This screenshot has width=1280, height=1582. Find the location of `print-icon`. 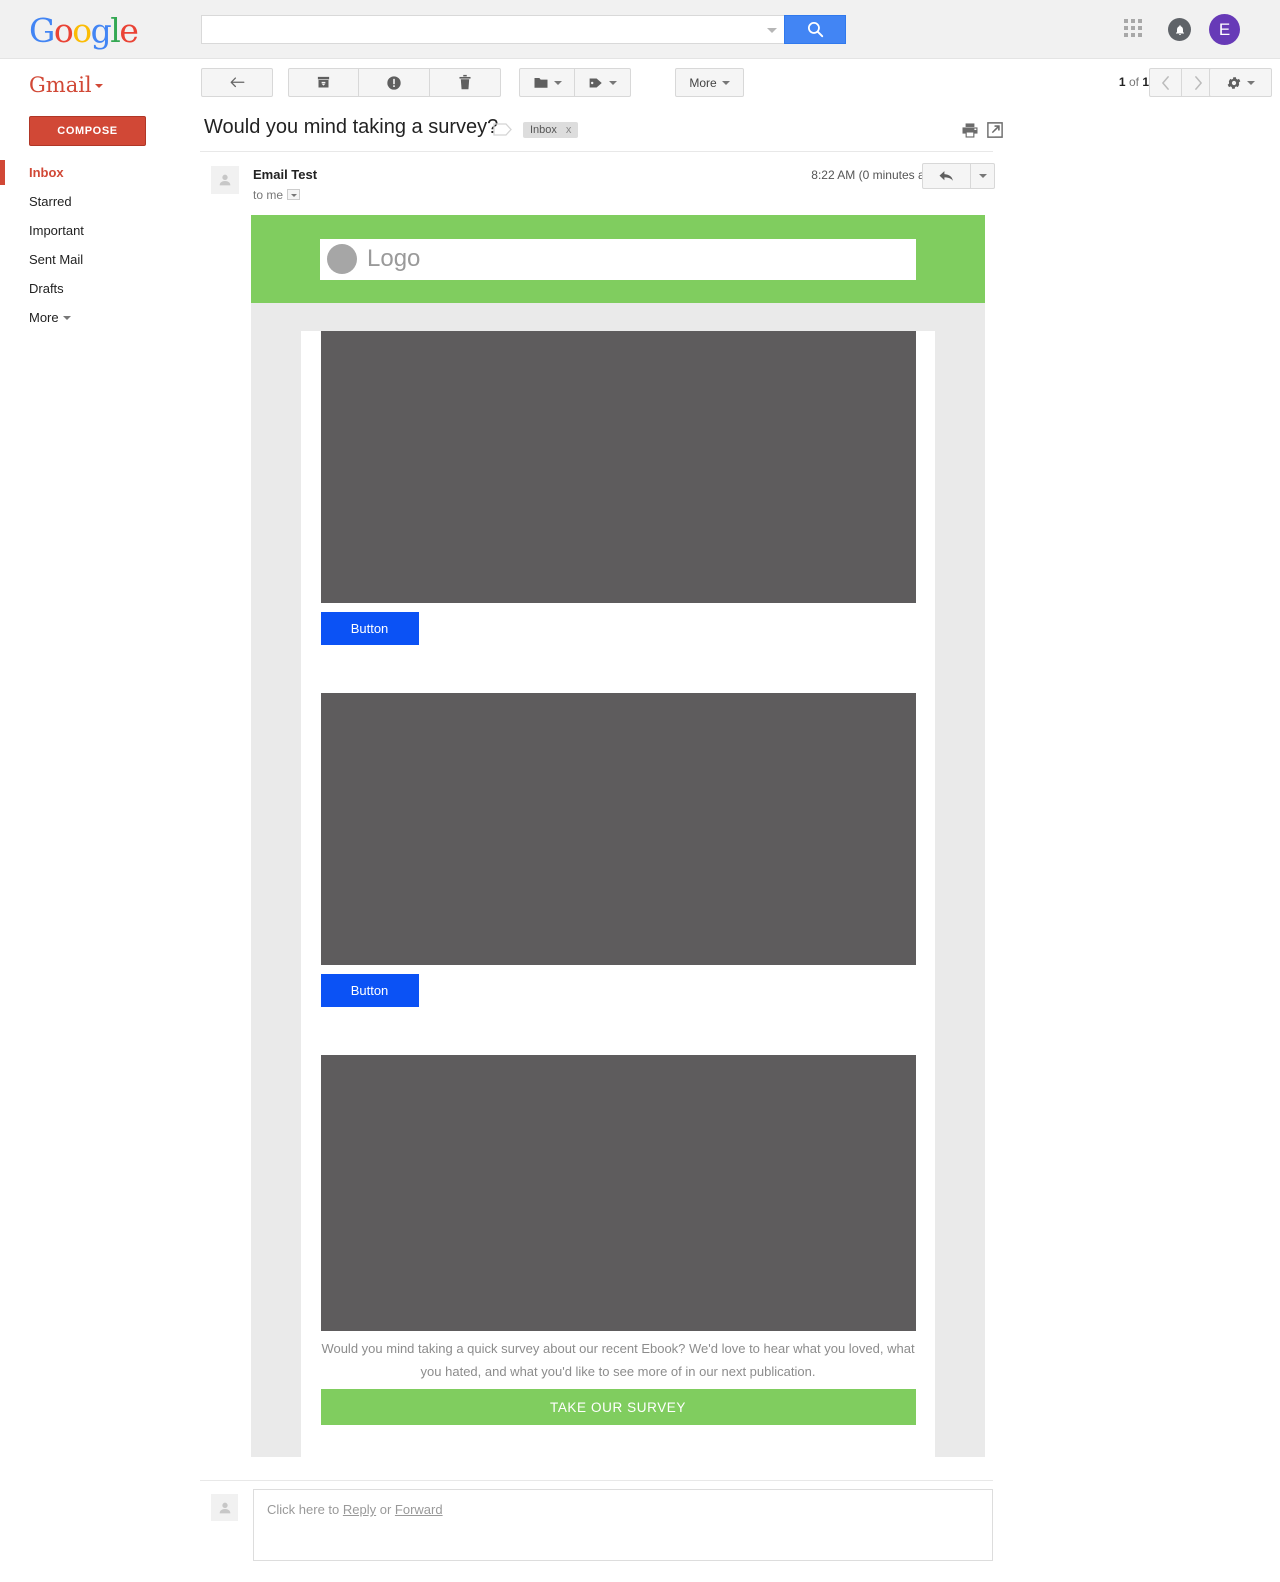

print-icon is located at coordinates (970, 130).